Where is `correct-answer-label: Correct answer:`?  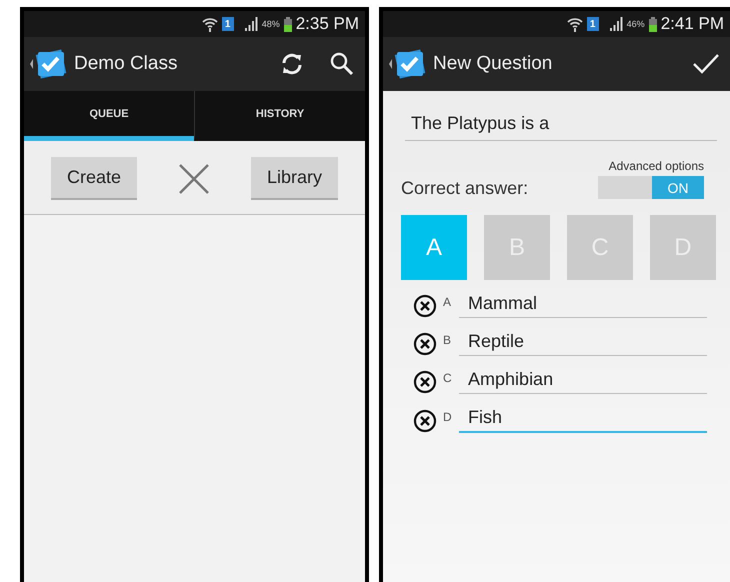
correct-answer-label: Correct answer: is located at coordinates (464, 188).